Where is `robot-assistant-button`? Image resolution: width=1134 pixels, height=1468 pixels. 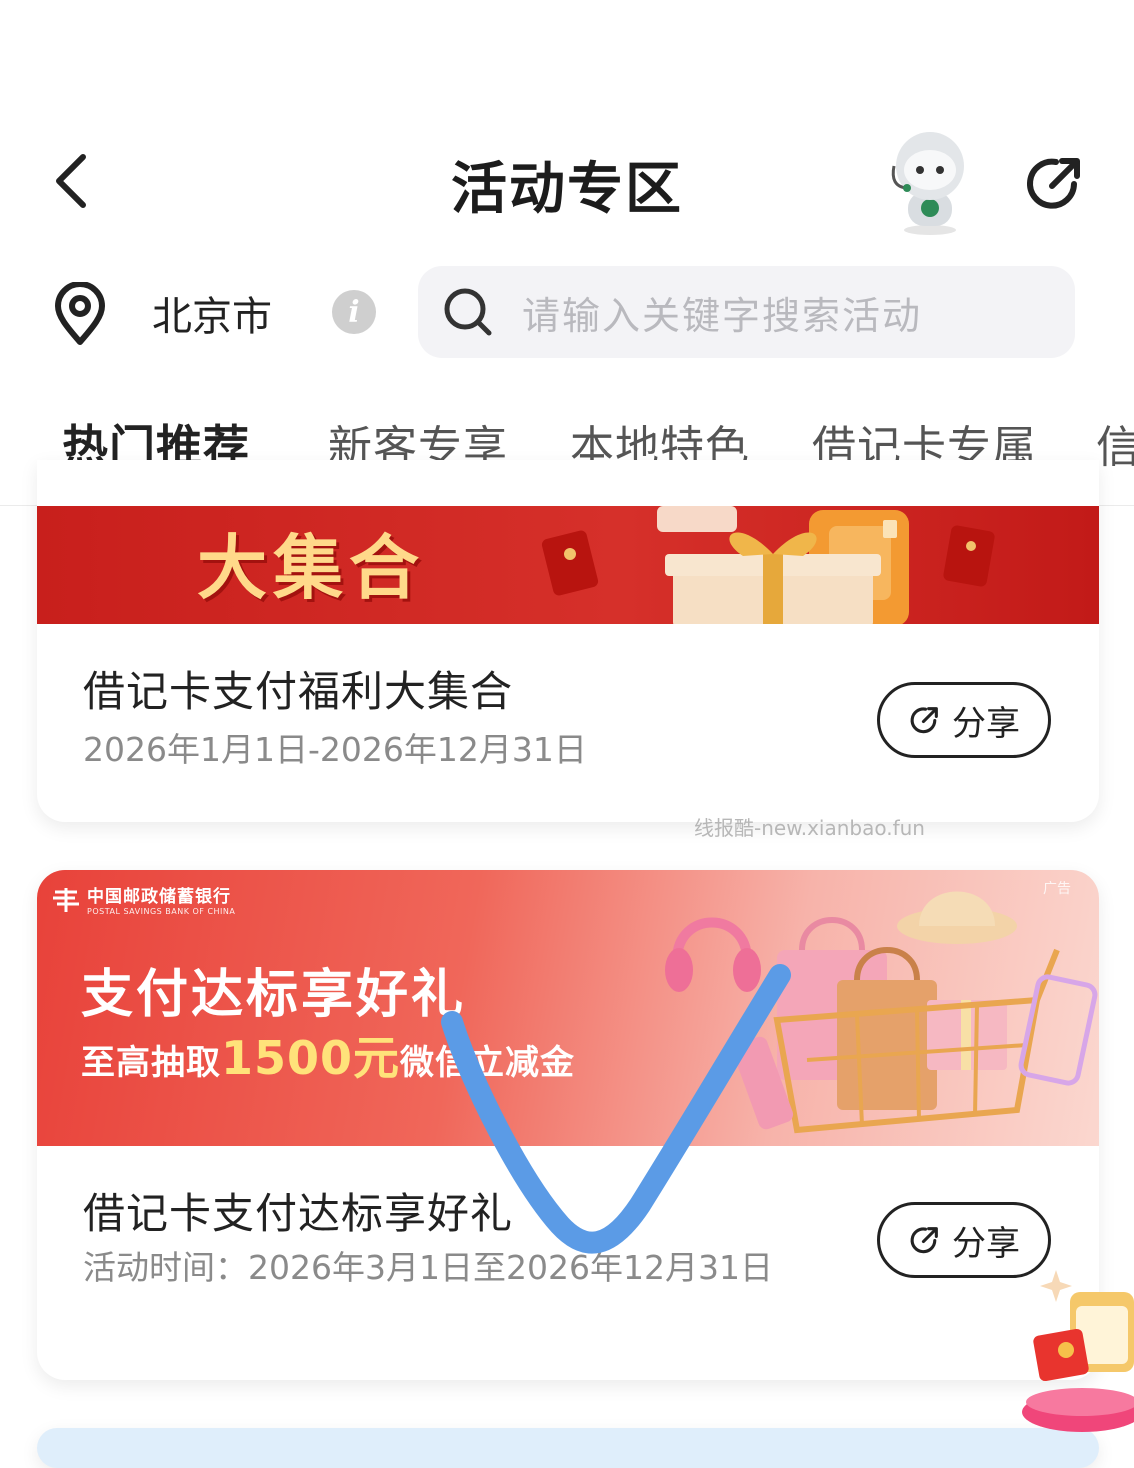
robot-assistant-button is located at coordinates (930, 181).